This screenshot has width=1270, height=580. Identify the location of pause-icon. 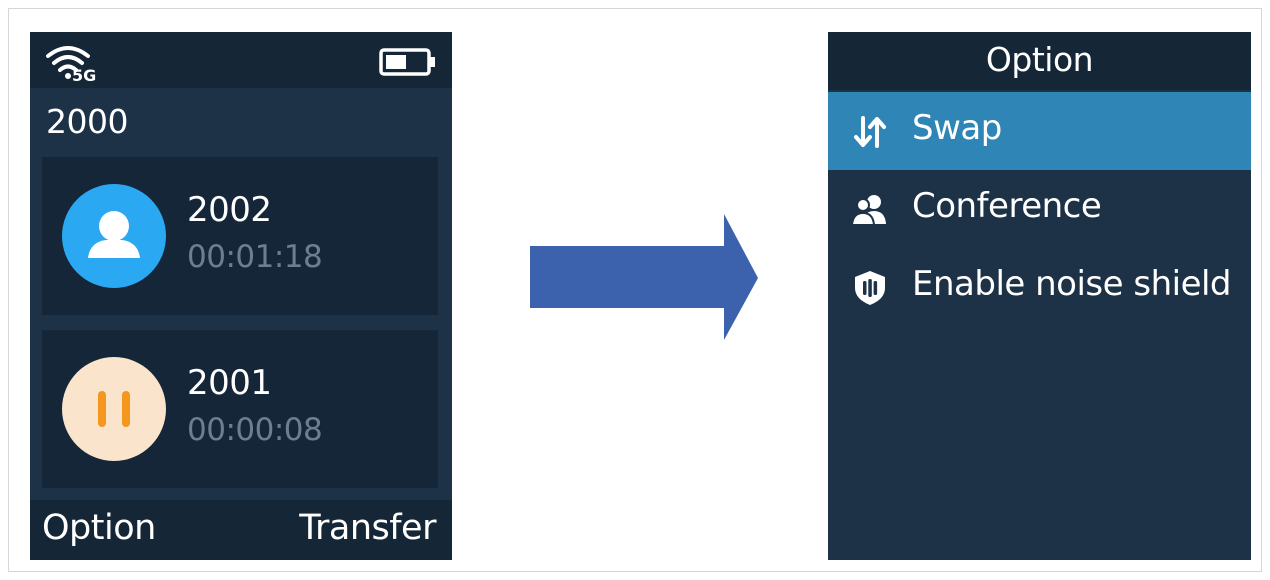
(114, 409).